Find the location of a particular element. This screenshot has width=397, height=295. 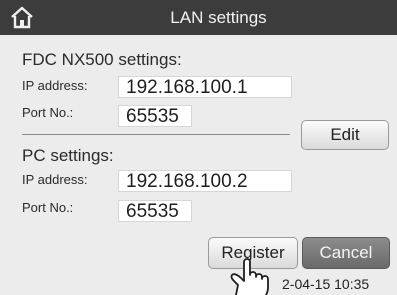

pc-port-field: 65535 is located at coordinates (155, 211).